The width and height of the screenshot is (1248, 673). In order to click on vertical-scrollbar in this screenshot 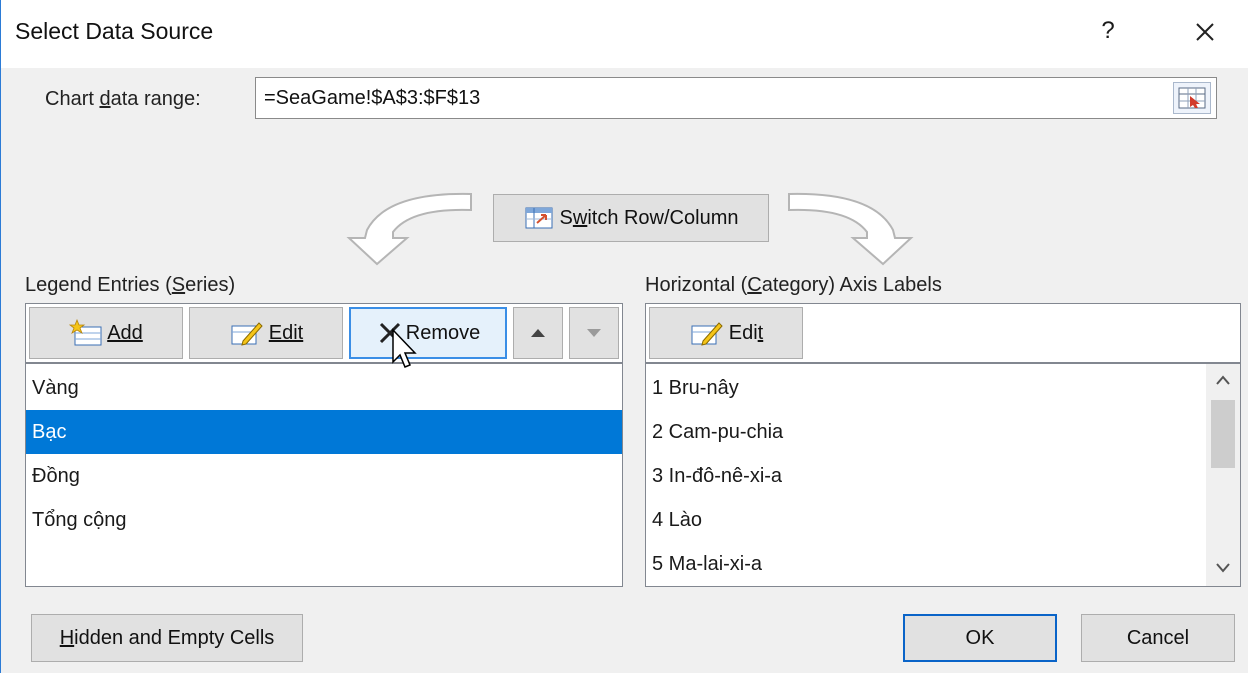, I will do `click(1223, 475)`.